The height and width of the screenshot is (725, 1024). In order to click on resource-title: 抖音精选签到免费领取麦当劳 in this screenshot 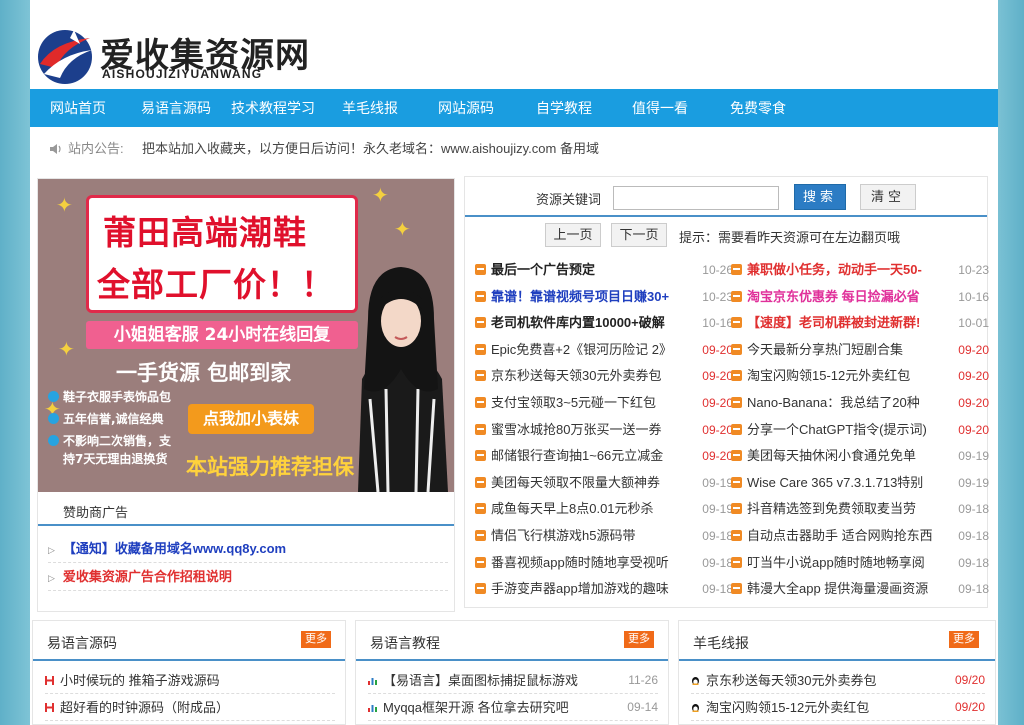, I will do `click(832, 509)`.